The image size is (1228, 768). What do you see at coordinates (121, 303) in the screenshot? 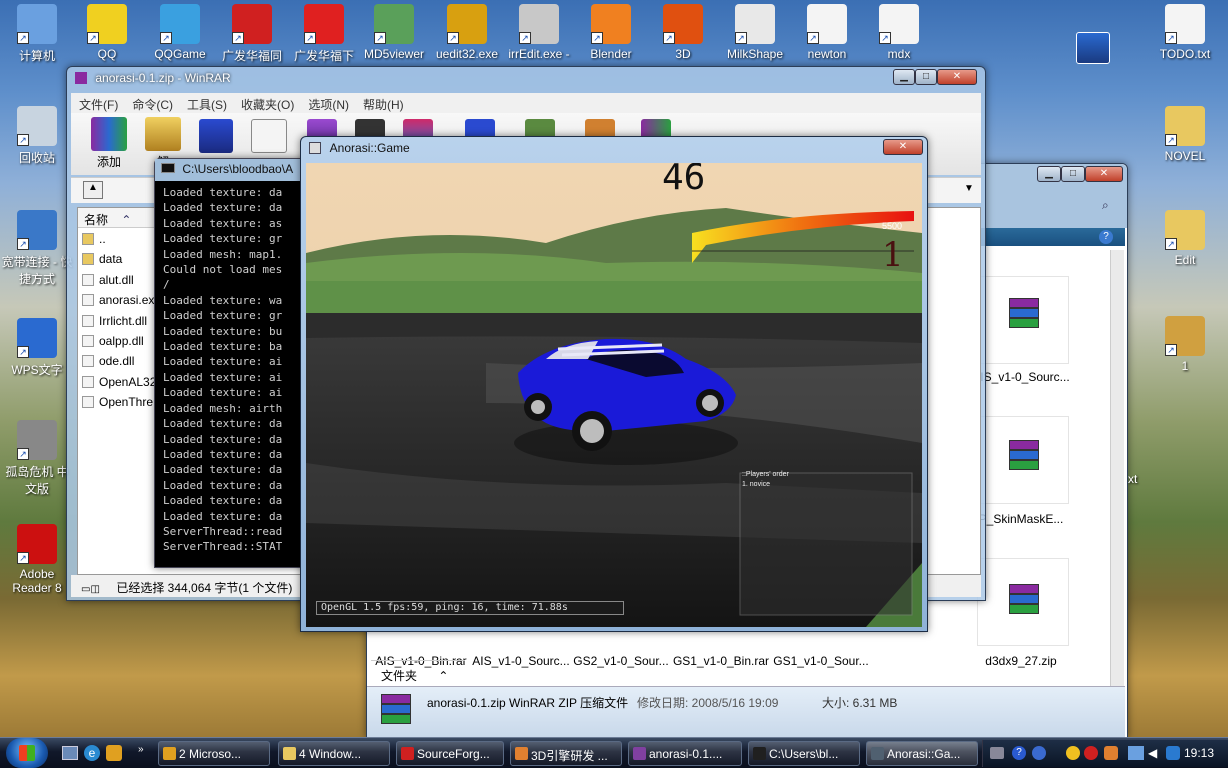
I see `file-row: anorasi.exe` at bounding box center [121, 303].